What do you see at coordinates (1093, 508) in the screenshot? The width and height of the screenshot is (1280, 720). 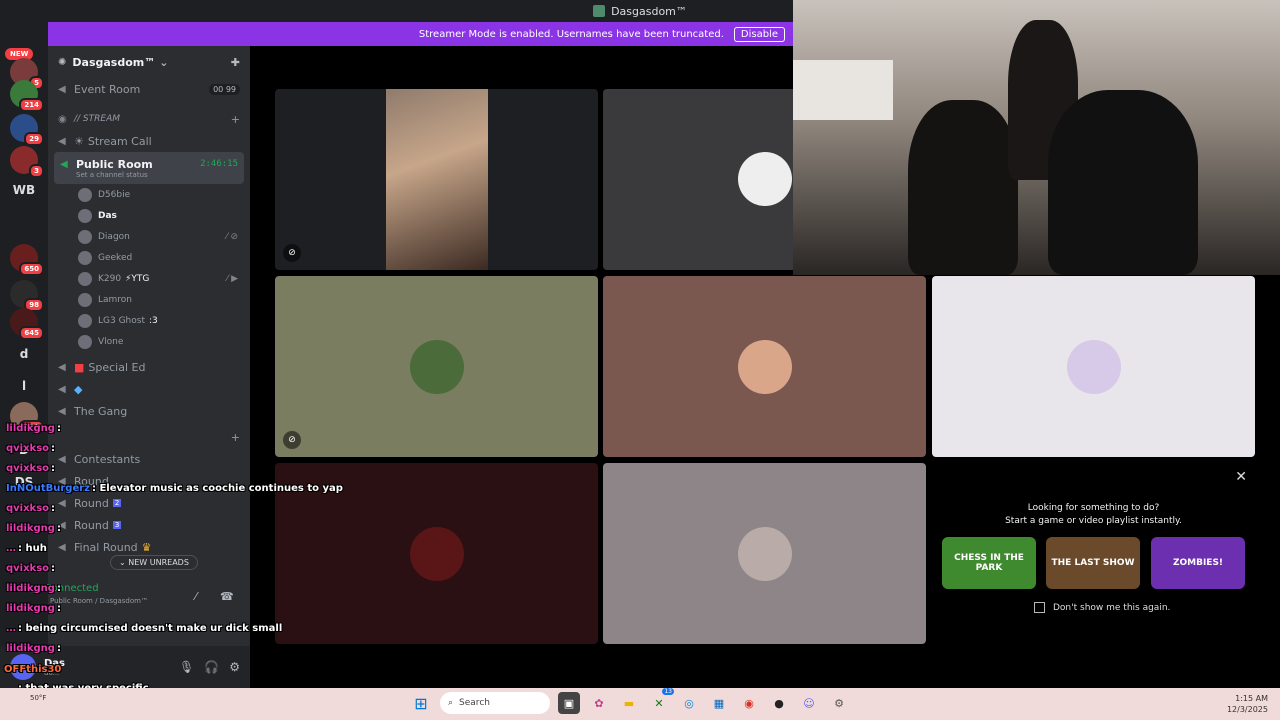 I see `activity-heading: Looking for something to do?` at bounding box center [1093, 508].